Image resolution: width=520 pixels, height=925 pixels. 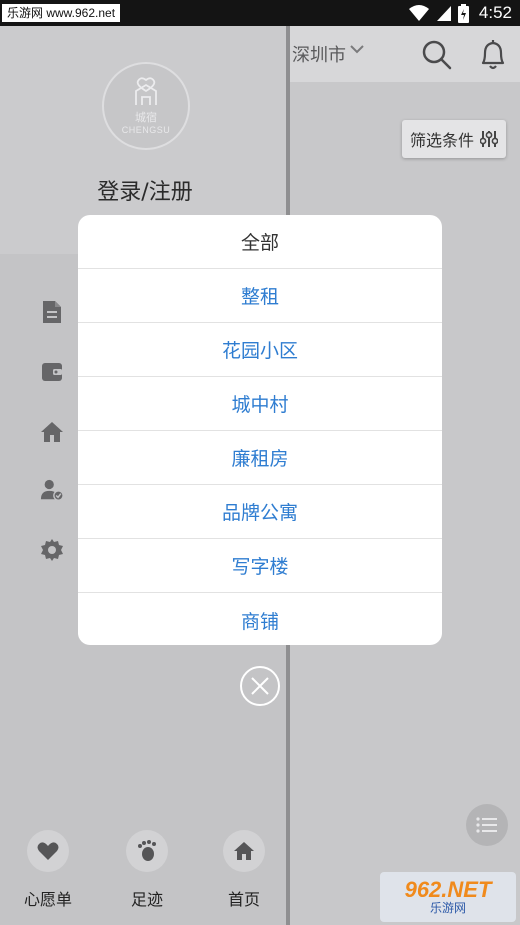 I want to click on corner-watermark: 962.NET 乐游网, so click(x=448, y=897).